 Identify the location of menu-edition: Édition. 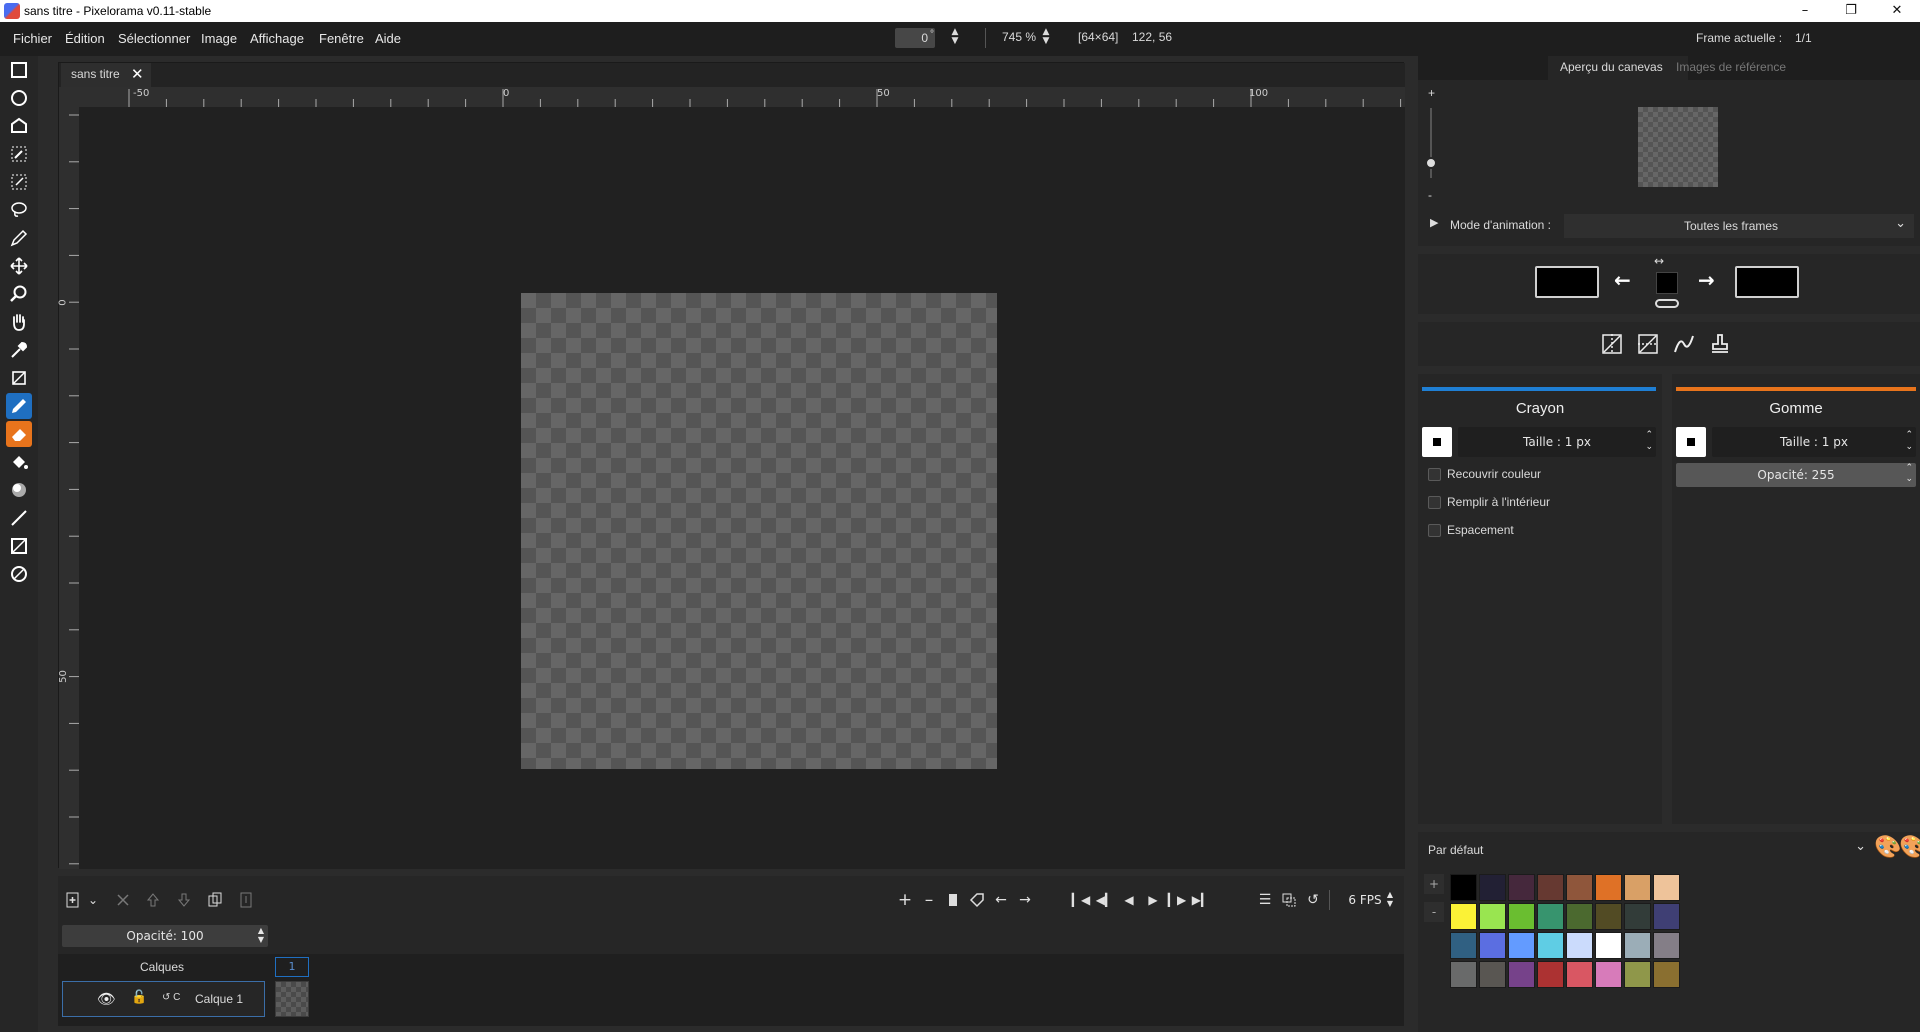
(85, 38).